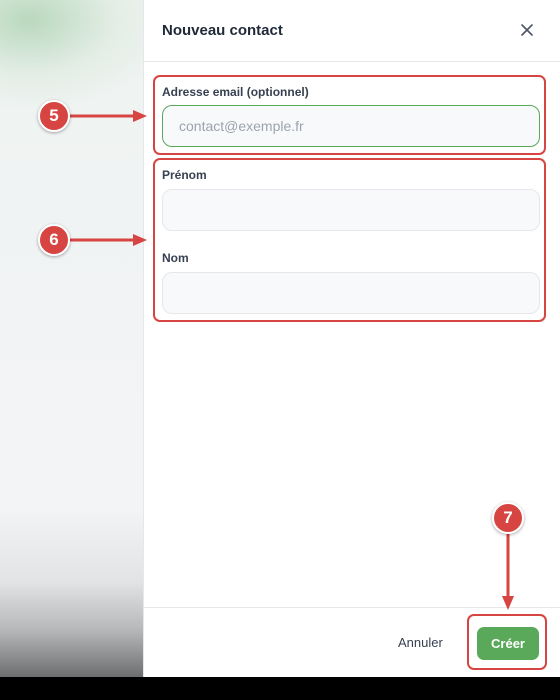 The image size is (560, 700). What do you see at coordinates (54, 116) in the screenshot?
I see `step-badge-5: 5` at bounding box center [54, 116].